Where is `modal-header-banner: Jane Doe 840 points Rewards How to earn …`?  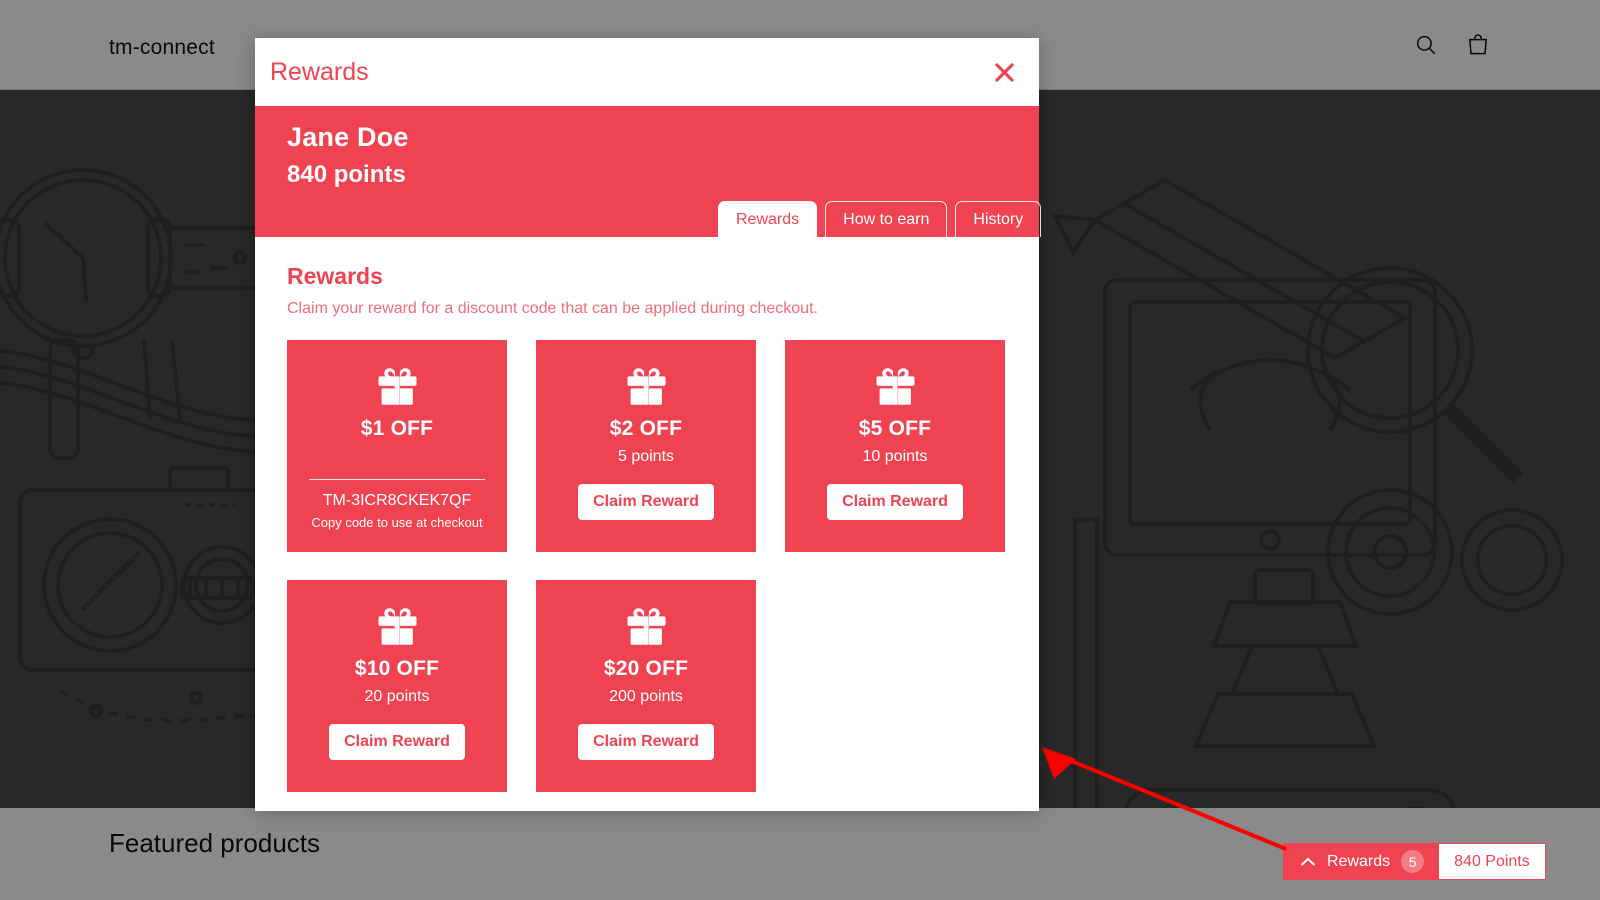
modal-header-banner: Jane Doe 840 points Rewards How to earn … is located at coordinates (648, 171).